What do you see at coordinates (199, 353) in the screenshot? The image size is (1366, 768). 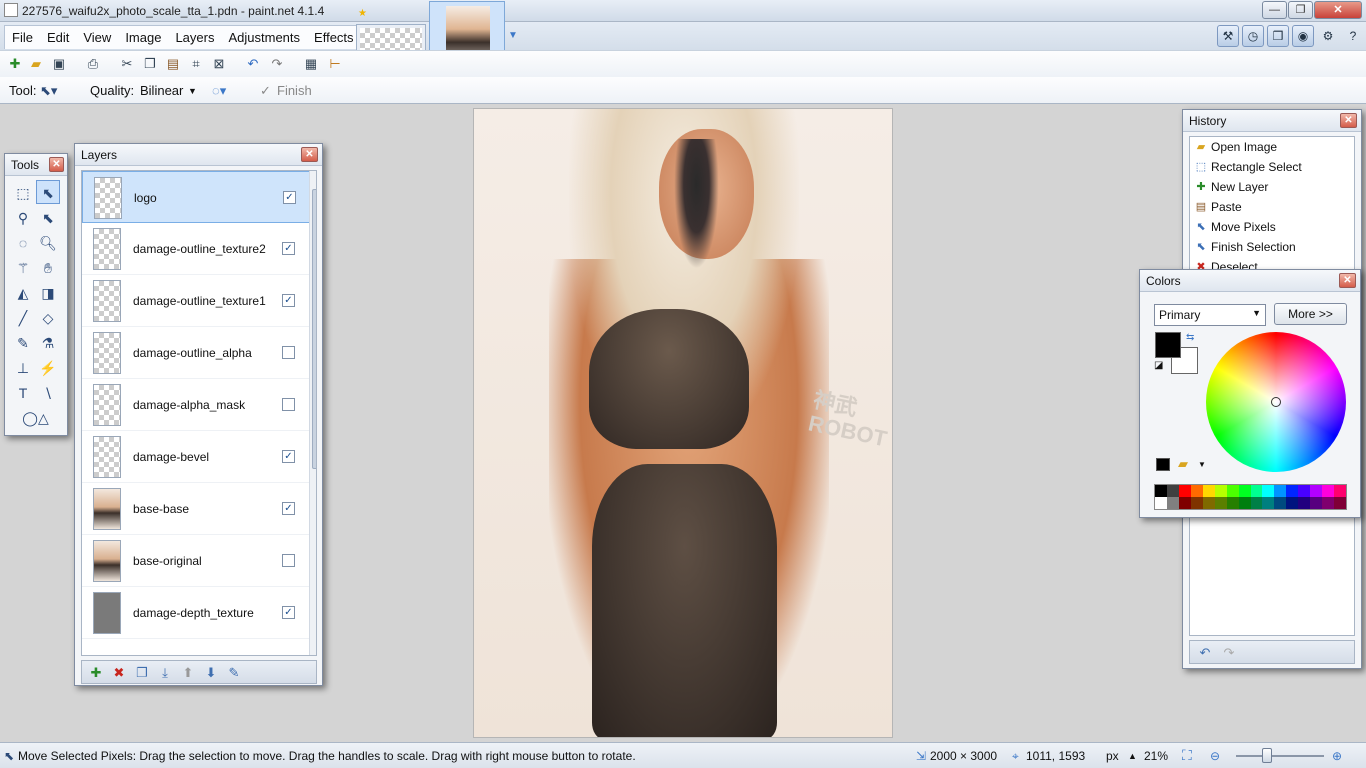 I see `layer-row: damage-outline_alpha` at bounding box center [199, 353].